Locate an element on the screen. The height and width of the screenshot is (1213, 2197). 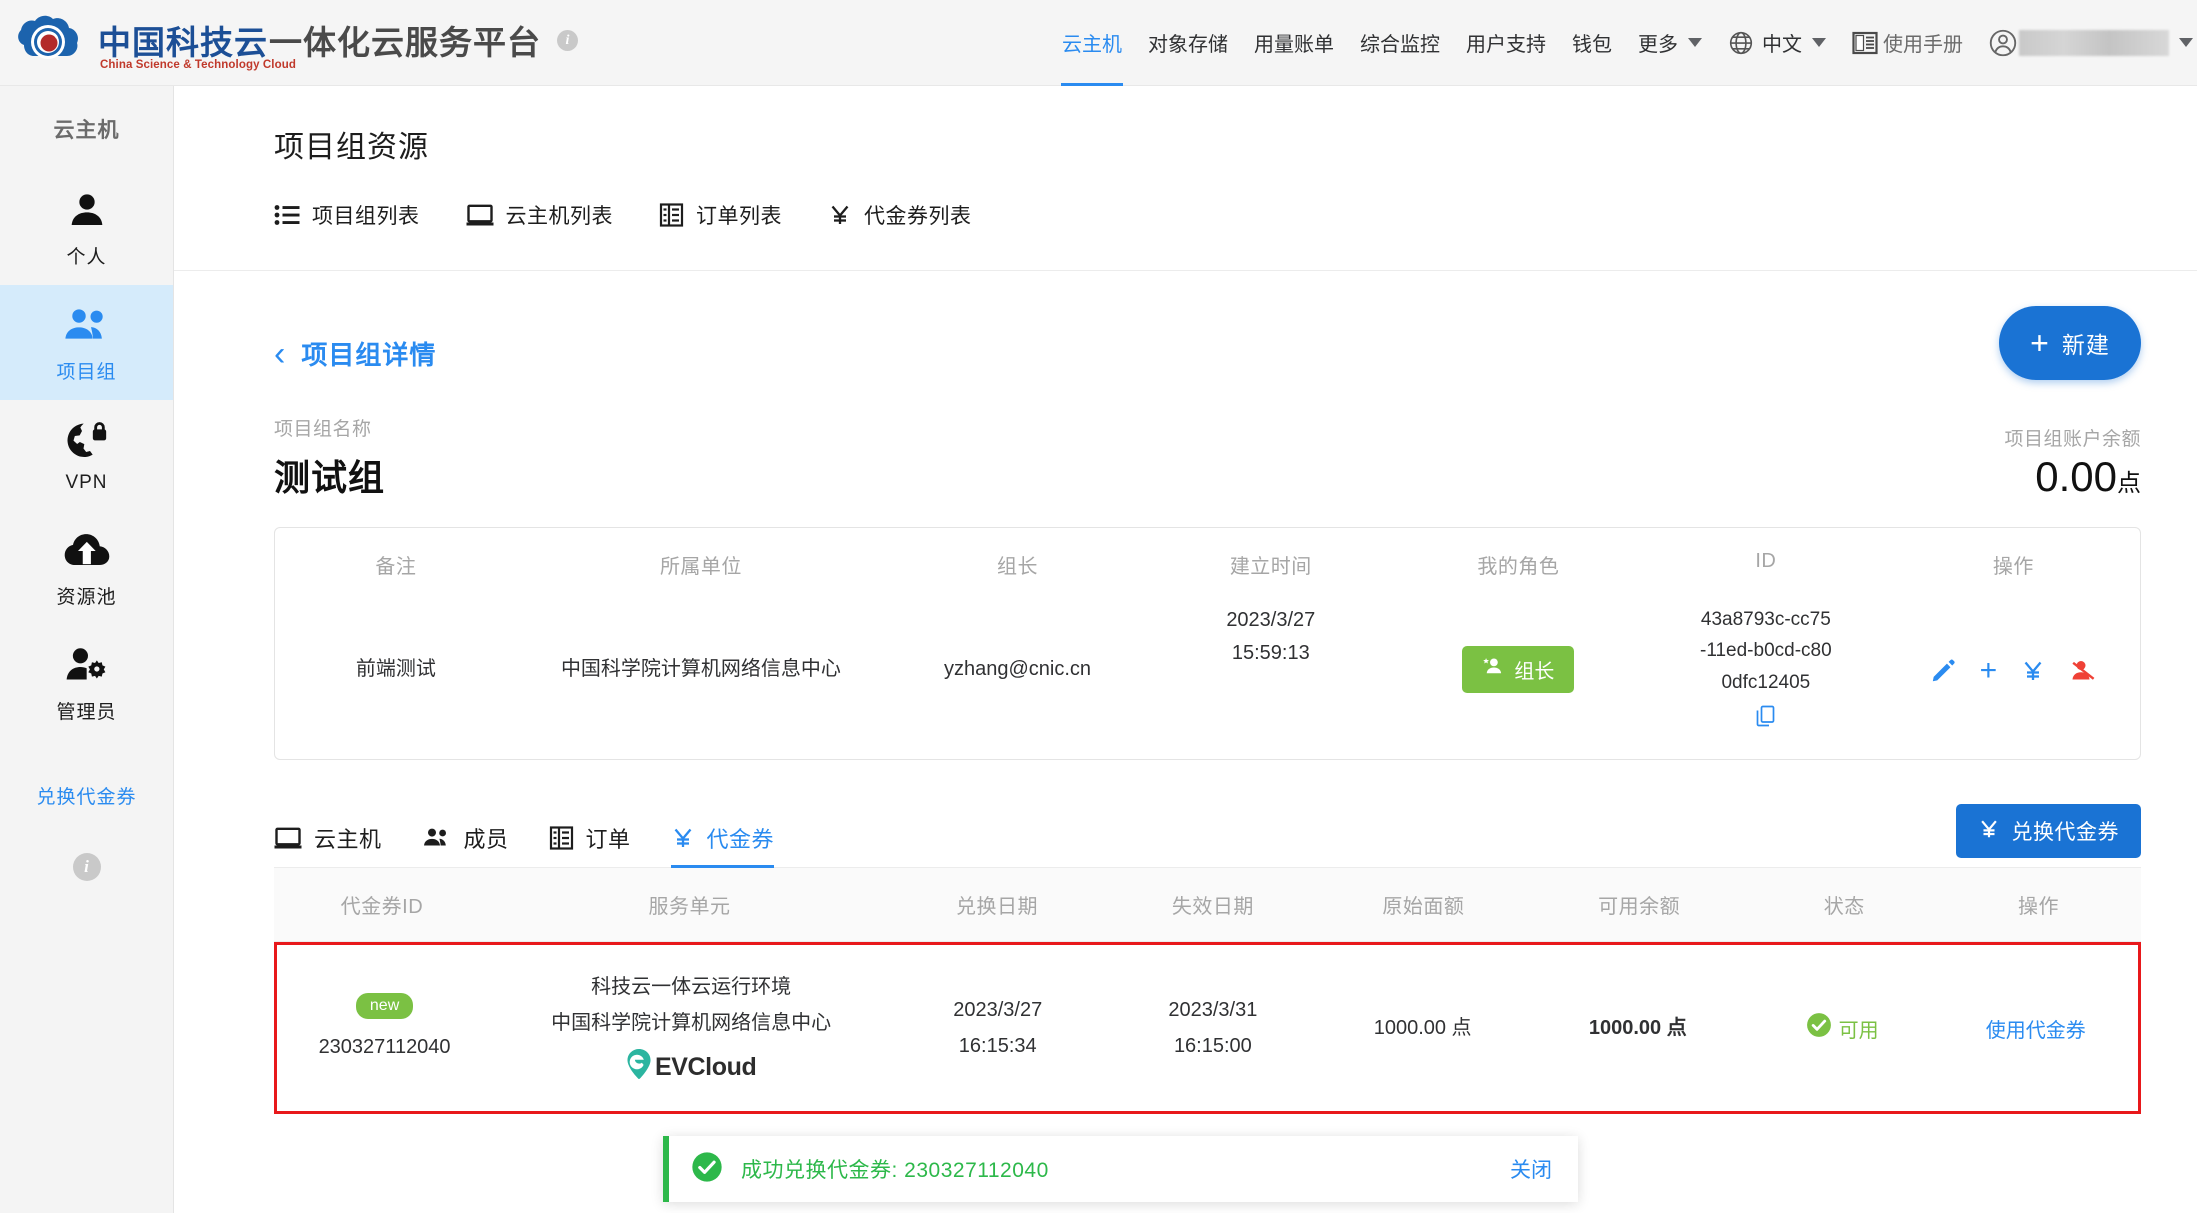
col-status: 状态 is located at coordinates (1844, 907).